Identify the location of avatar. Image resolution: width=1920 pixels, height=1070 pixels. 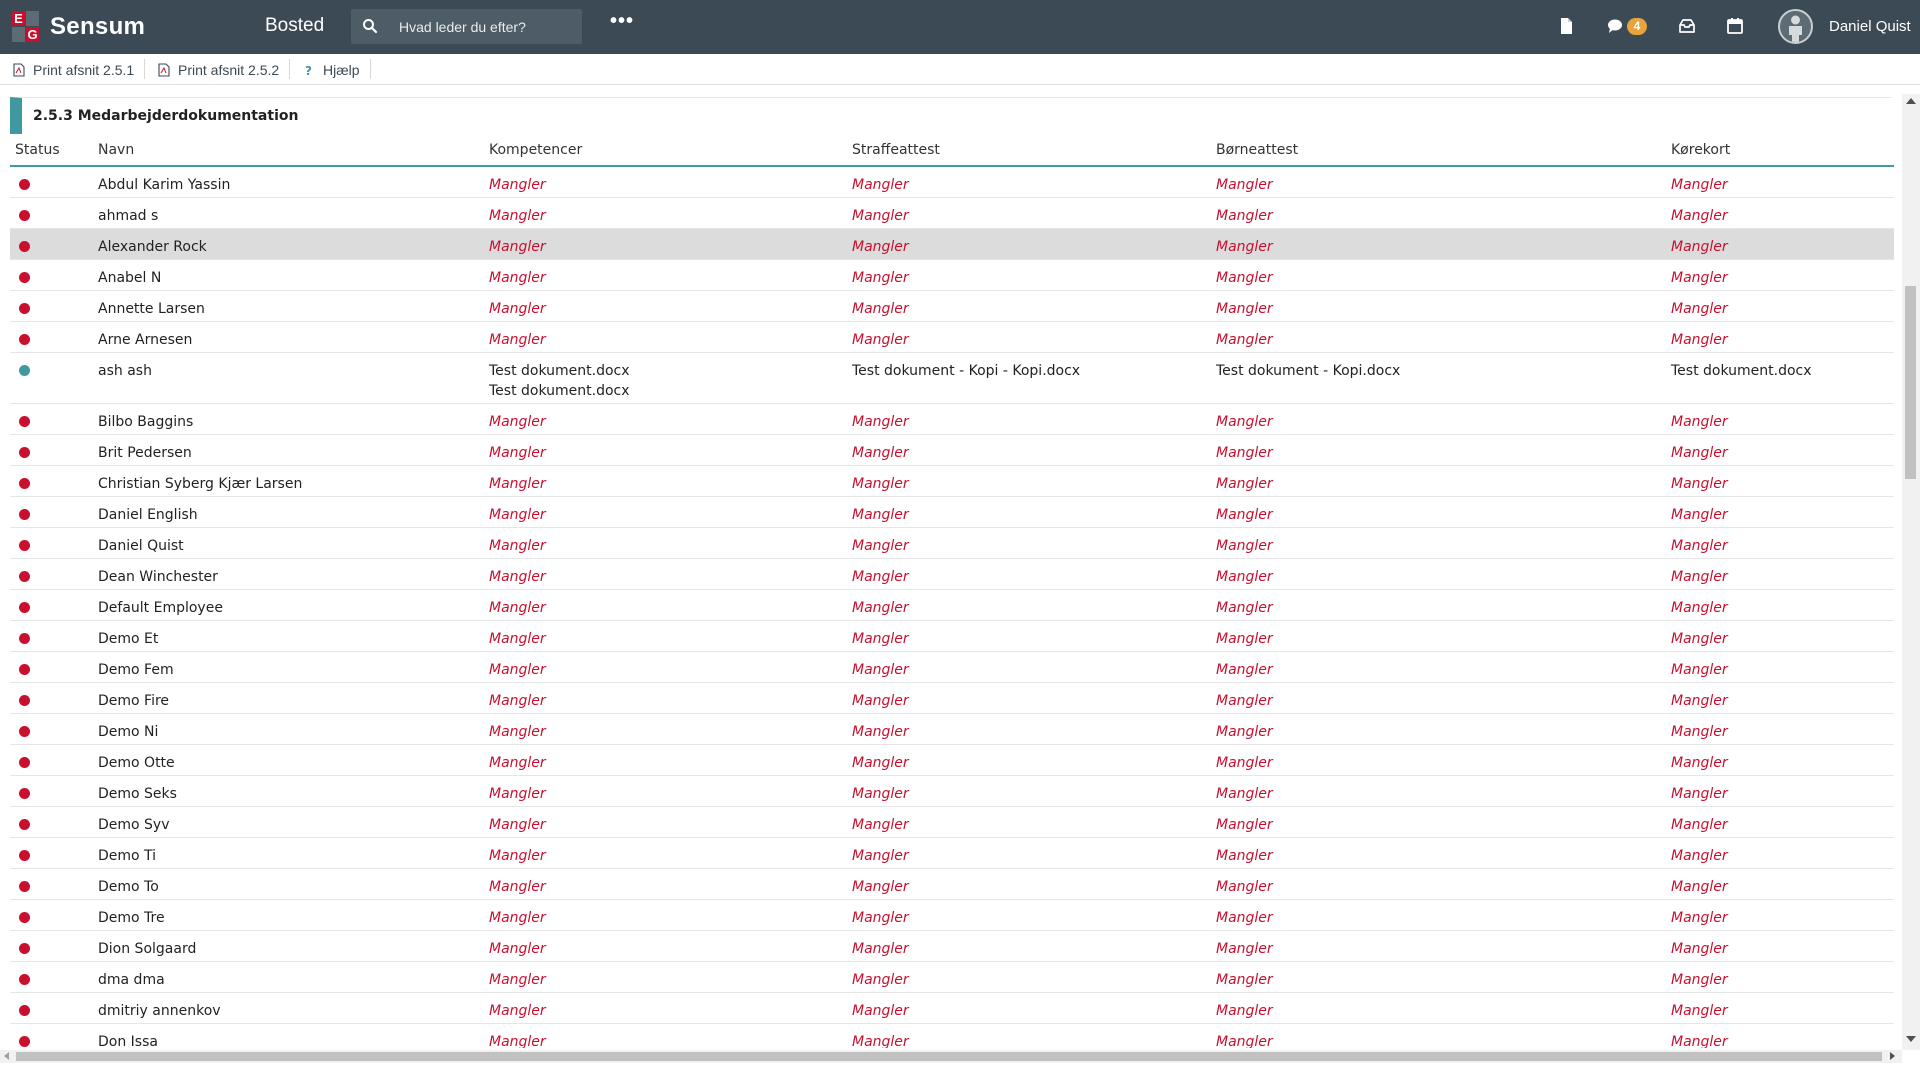
(1795, 26).